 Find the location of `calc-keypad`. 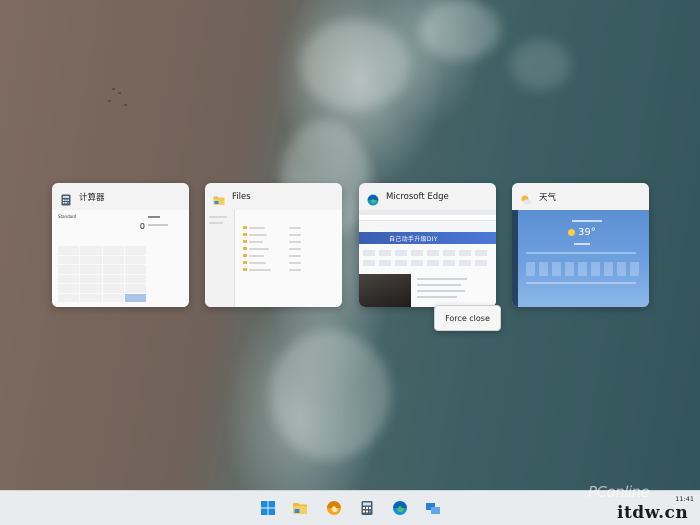

calc-keypad is located at coordinates (102, 274).